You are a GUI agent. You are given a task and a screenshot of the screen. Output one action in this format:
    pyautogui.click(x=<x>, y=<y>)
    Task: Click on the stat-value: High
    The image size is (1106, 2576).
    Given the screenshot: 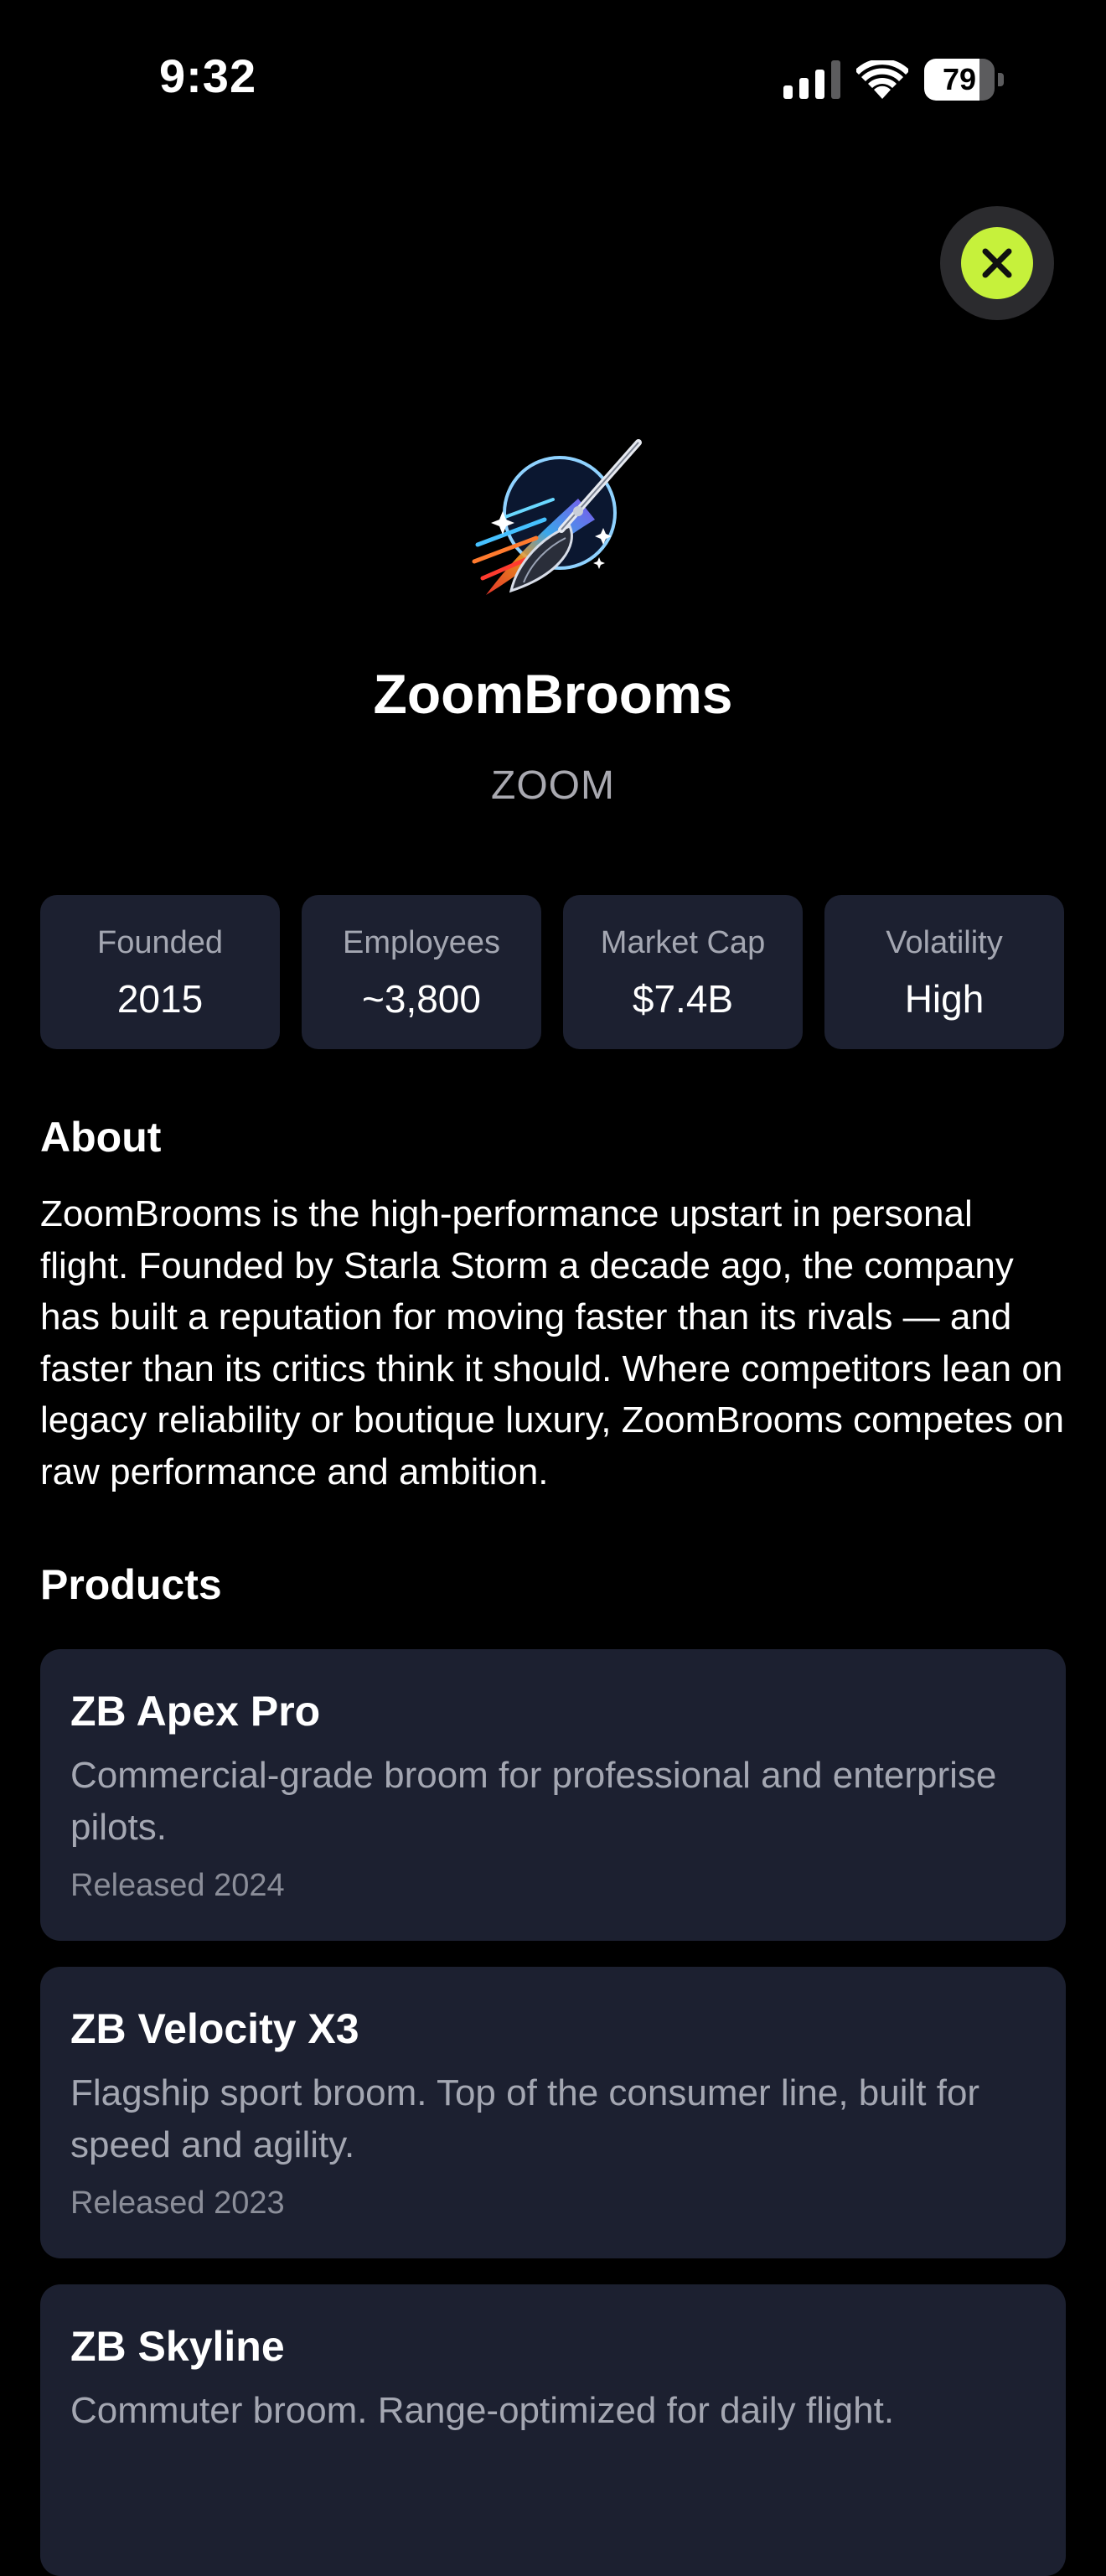 What is the action you would take?
    pyautogui.click(x=944, y=999)
    